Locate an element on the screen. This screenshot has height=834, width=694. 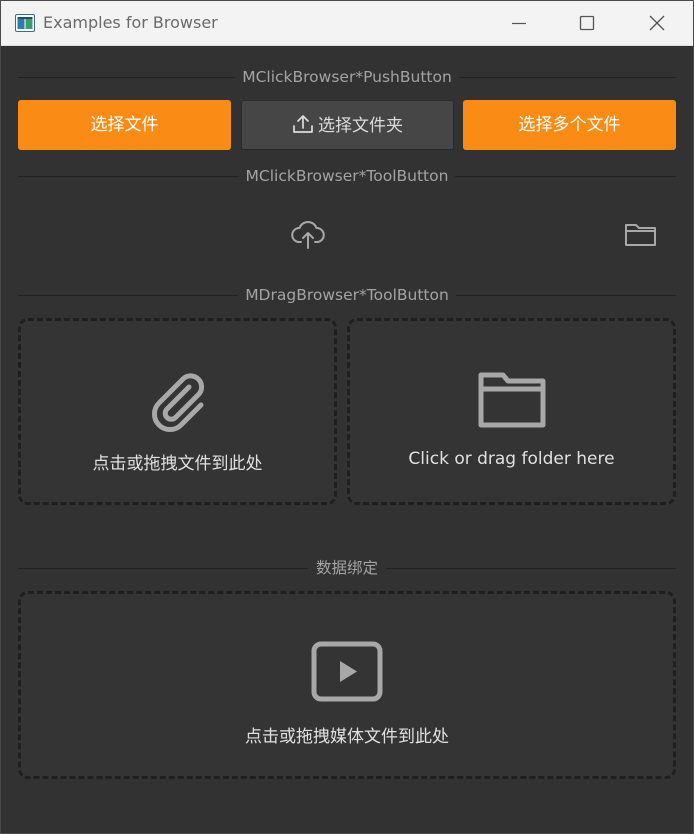
select-folder-button: 选择文件夹 is located at coordinates (347, 125).